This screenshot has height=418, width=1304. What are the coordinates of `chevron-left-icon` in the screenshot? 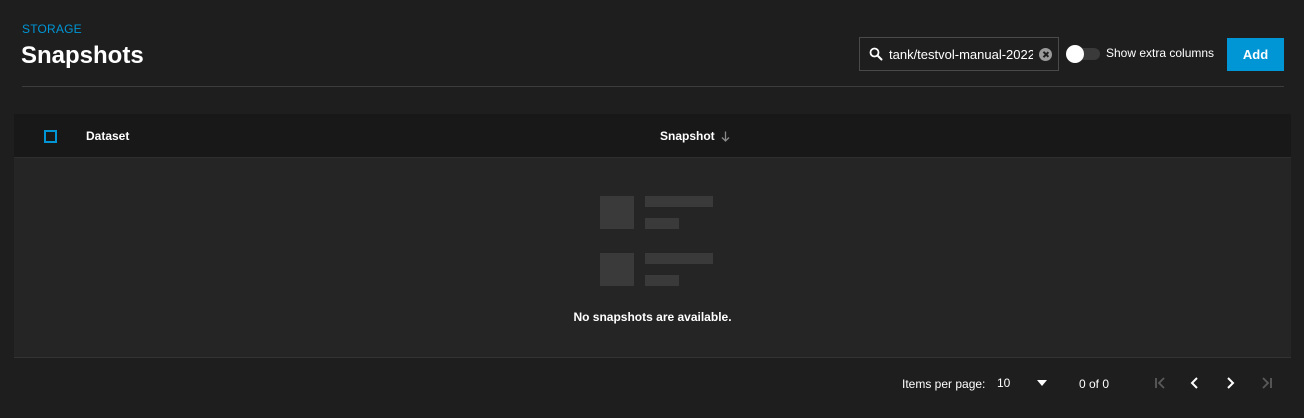 It's located at (1194, 383).